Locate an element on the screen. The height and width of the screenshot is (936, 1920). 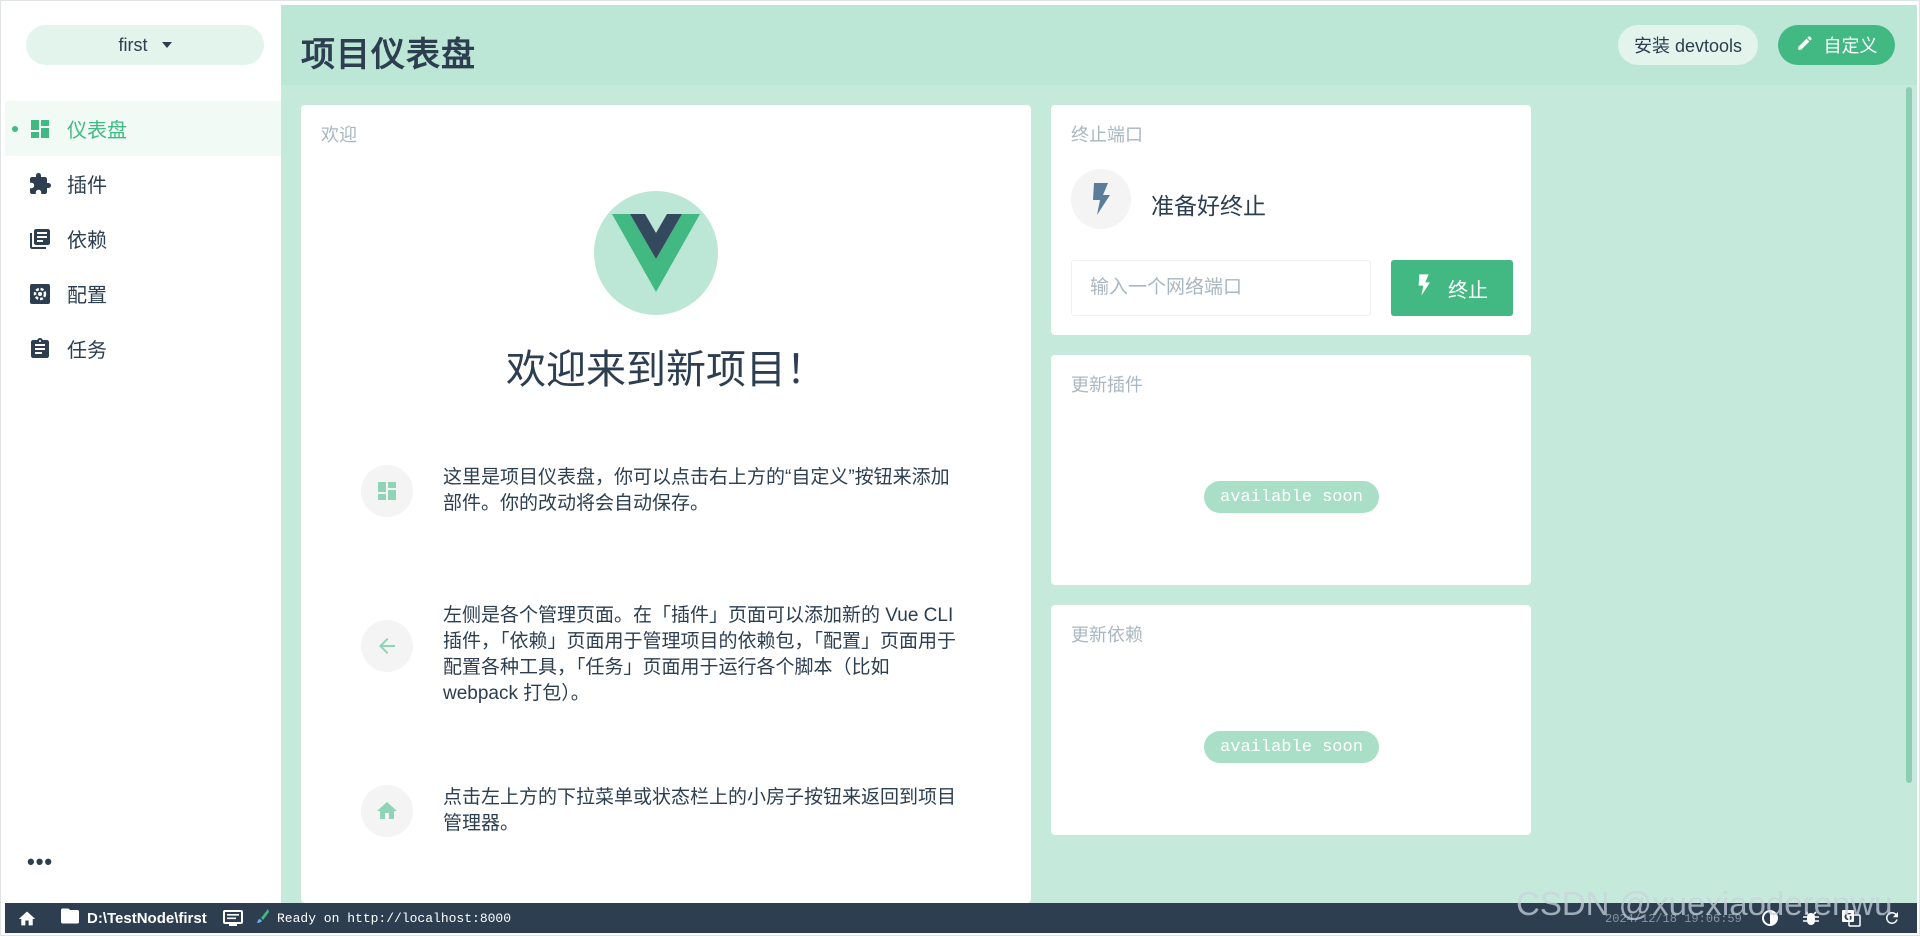
chevron-down-icon is located at coordinates (166, 45).